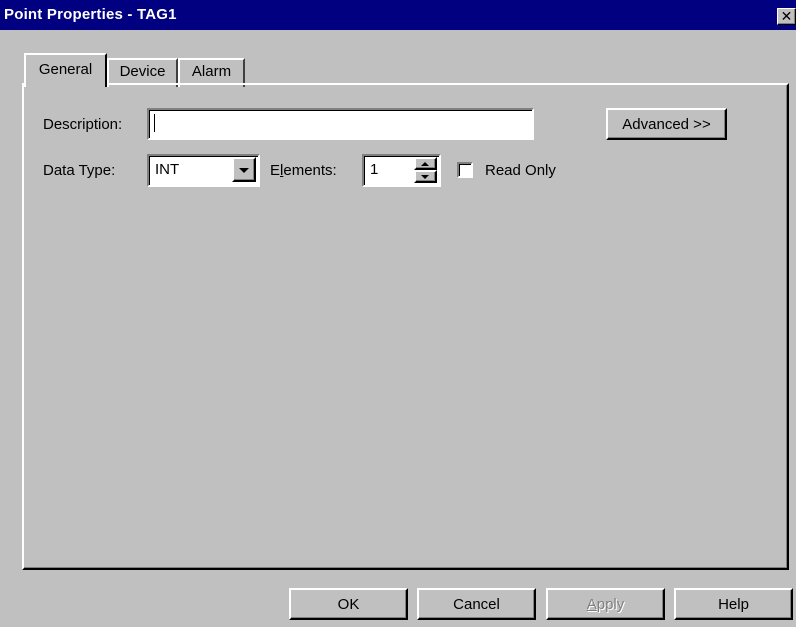 Image resolution: width=796 pixels, height=627 pixels. Describe the element at coordinates (340, 124) in the screenshot. I see `description-input` at that location.